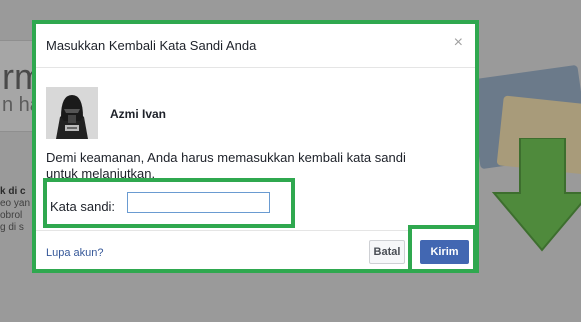  I want to click on forgot-account-link: Lupa akun?, so click(75, 253).